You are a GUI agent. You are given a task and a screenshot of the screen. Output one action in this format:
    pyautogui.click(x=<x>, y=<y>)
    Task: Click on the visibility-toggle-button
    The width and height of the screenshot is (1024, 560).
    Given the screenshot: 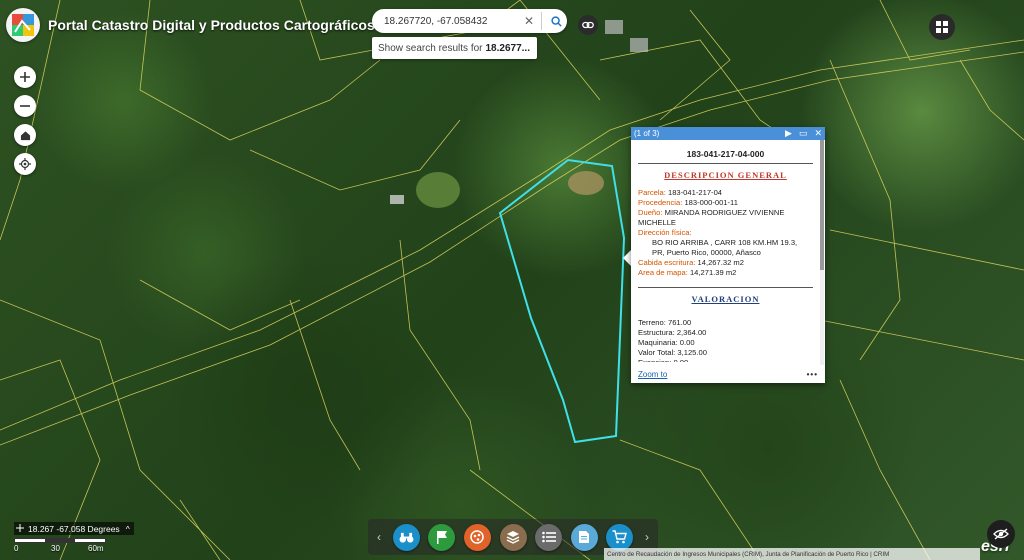 What is the action you would take?
    pyautogui.click(x=1001, y=534)
    